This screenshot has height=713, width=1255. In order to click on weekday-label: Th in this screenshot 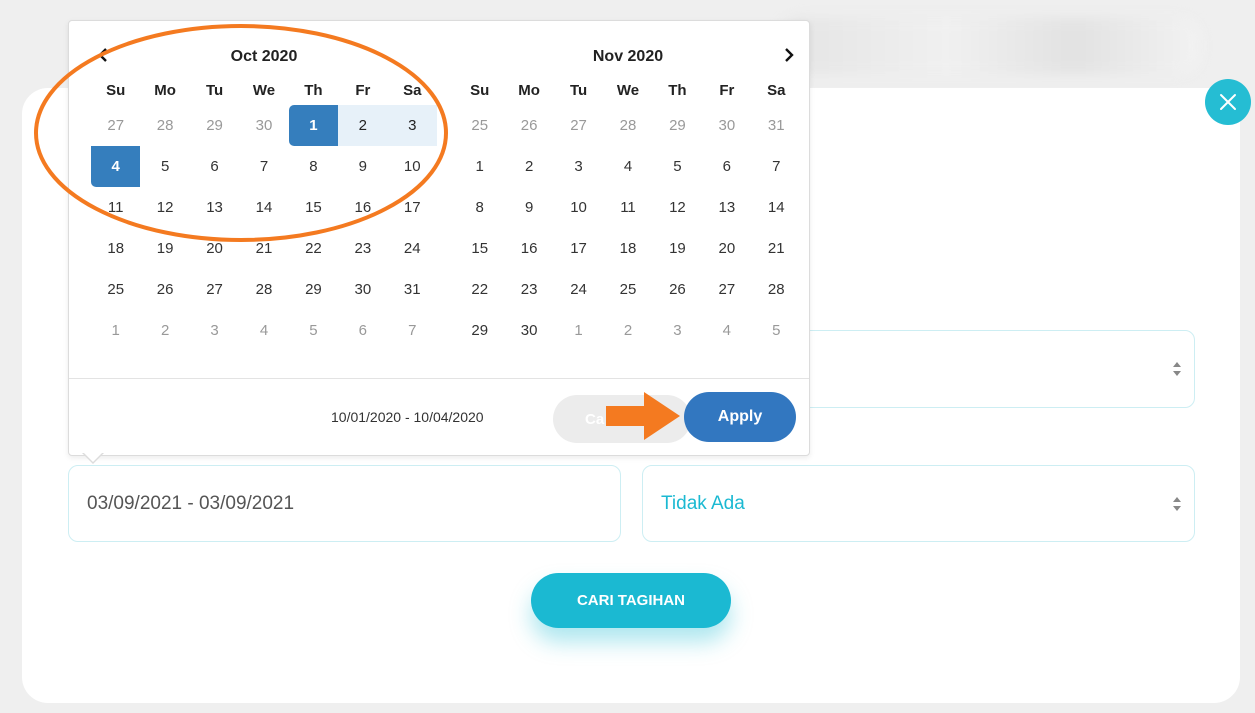, I will do `click(313, 90)`.